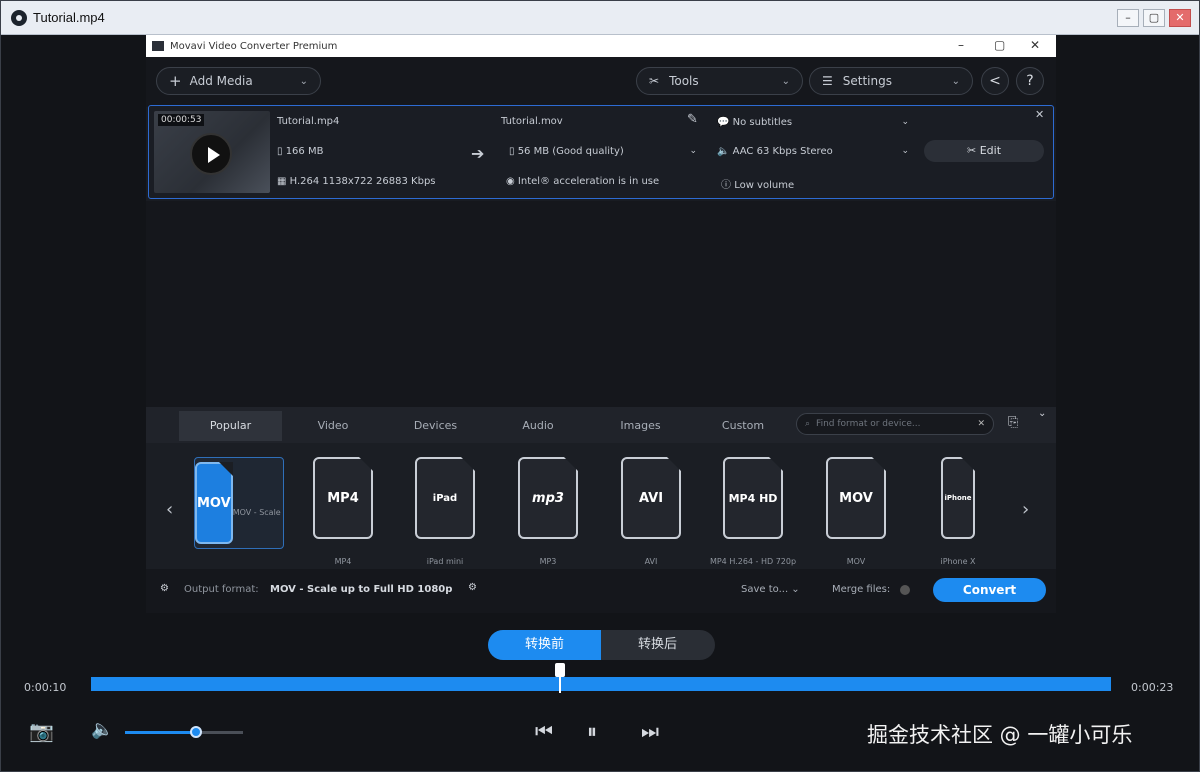 This screenshot has width=1200, height=772. What do you see at coordinates (758, 185) in the screenshot?
I see `low-volume-warning: ⓘ Low volume` at bounding box center [758, 185].